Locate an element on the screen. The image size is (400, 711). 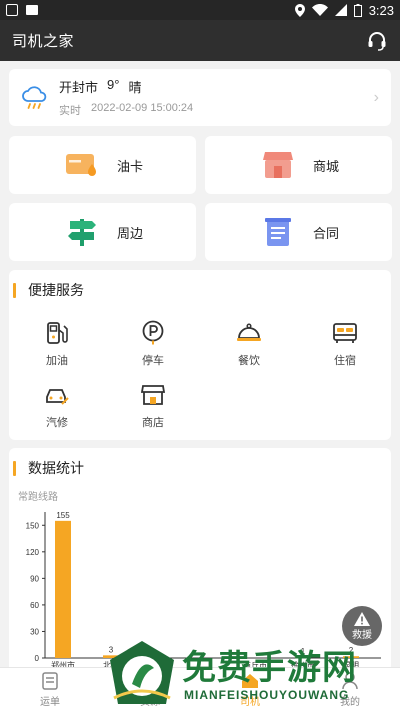
waybill-icon is located at coordinates (50, 680).